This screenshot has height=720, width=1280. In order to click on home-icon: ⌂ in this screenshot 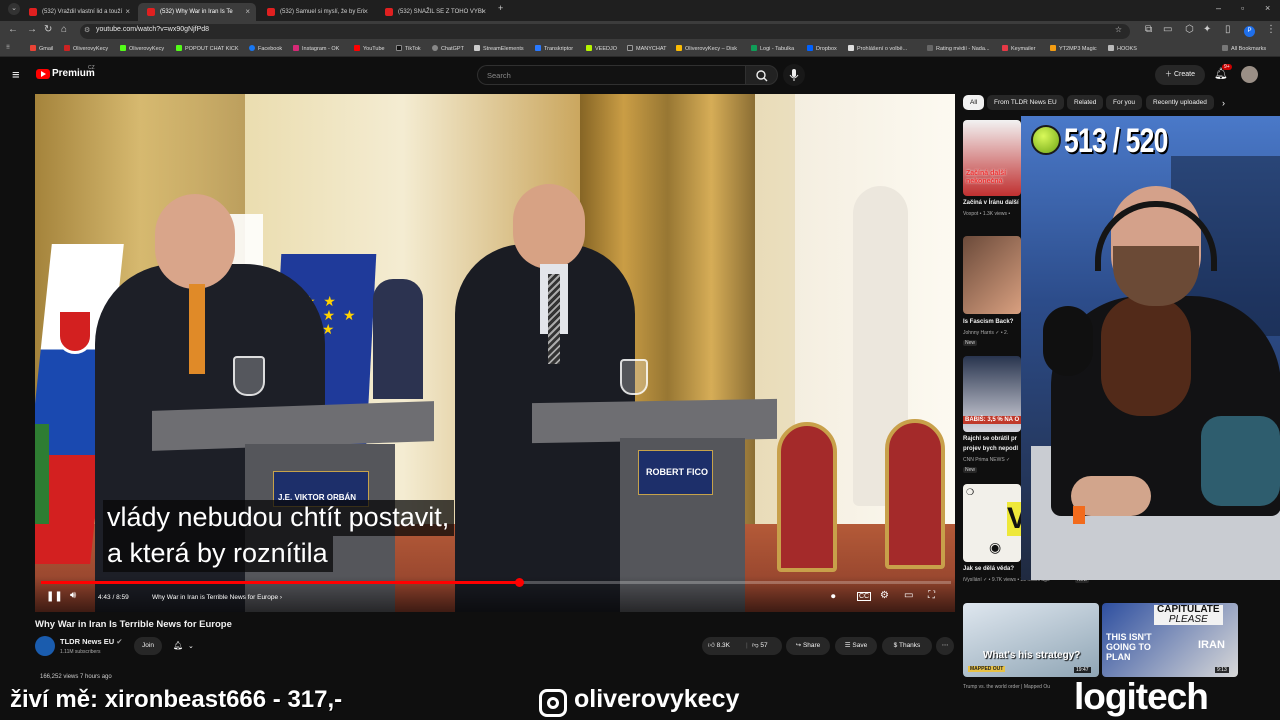, I will do `click(64, 29)`.